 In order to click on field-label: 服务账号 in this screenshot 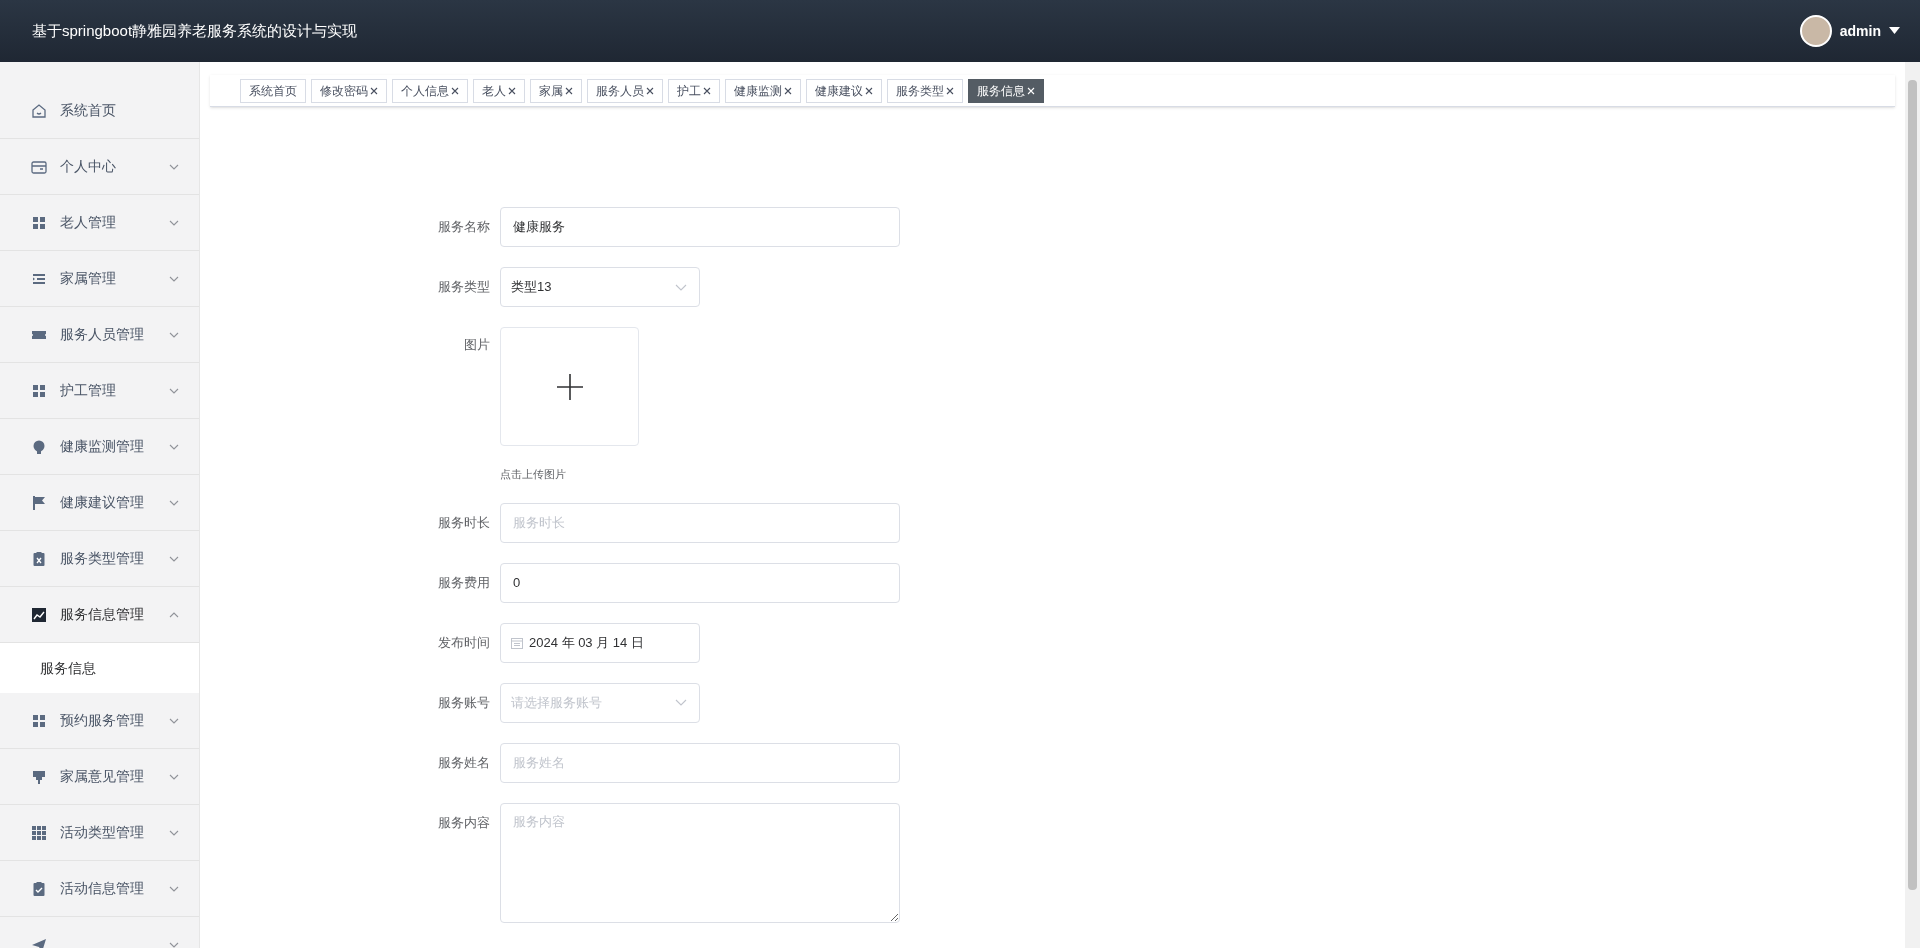, I will do `click(464, 702)`.